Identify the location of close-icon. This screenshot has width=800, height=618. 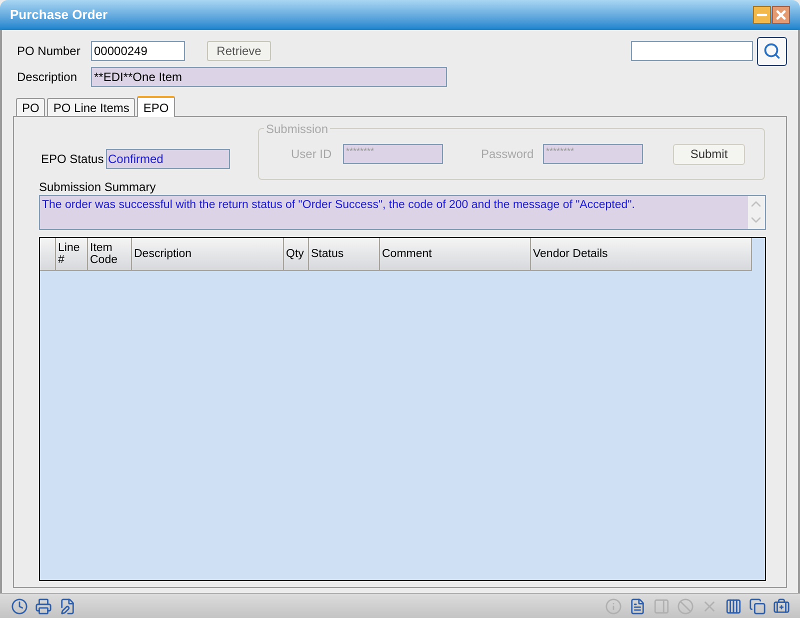
(781, 15).